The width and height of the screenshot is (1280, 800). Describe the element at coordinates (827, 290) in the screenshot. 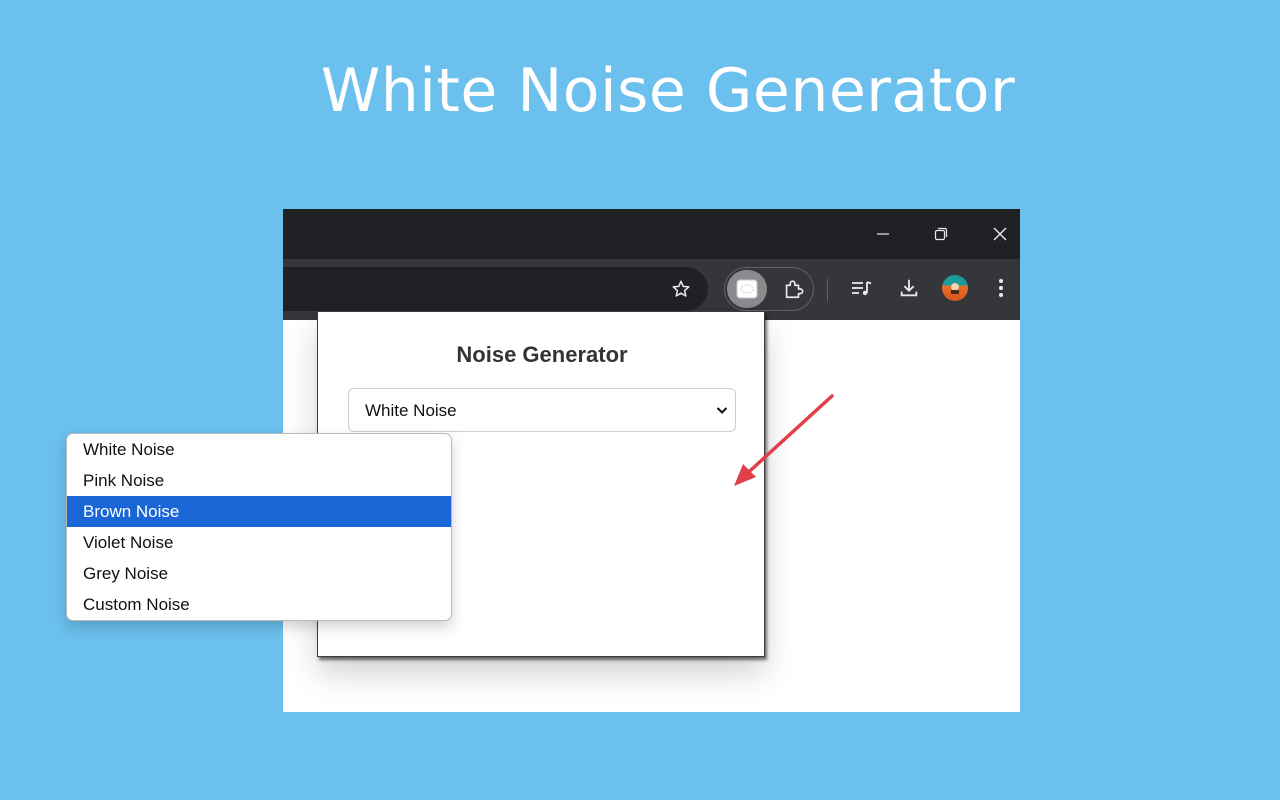

I see `toolbar-divider` at that location.